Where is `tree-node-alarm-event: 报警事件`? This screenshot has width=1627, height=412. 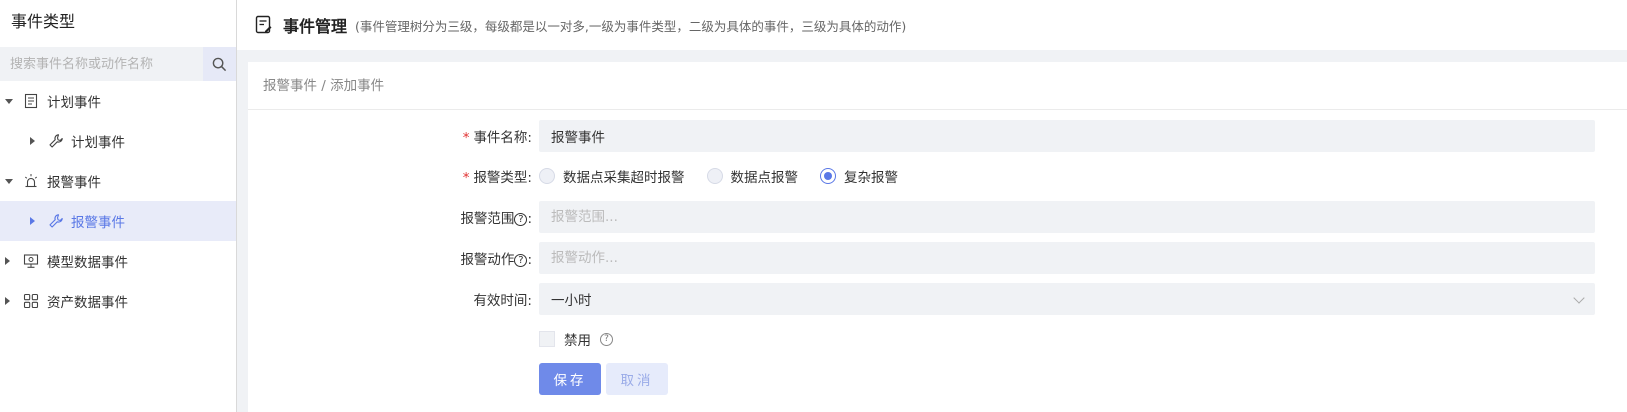 tree-node-alarm-event: 报警事件 is located at coordinates (118, 221).